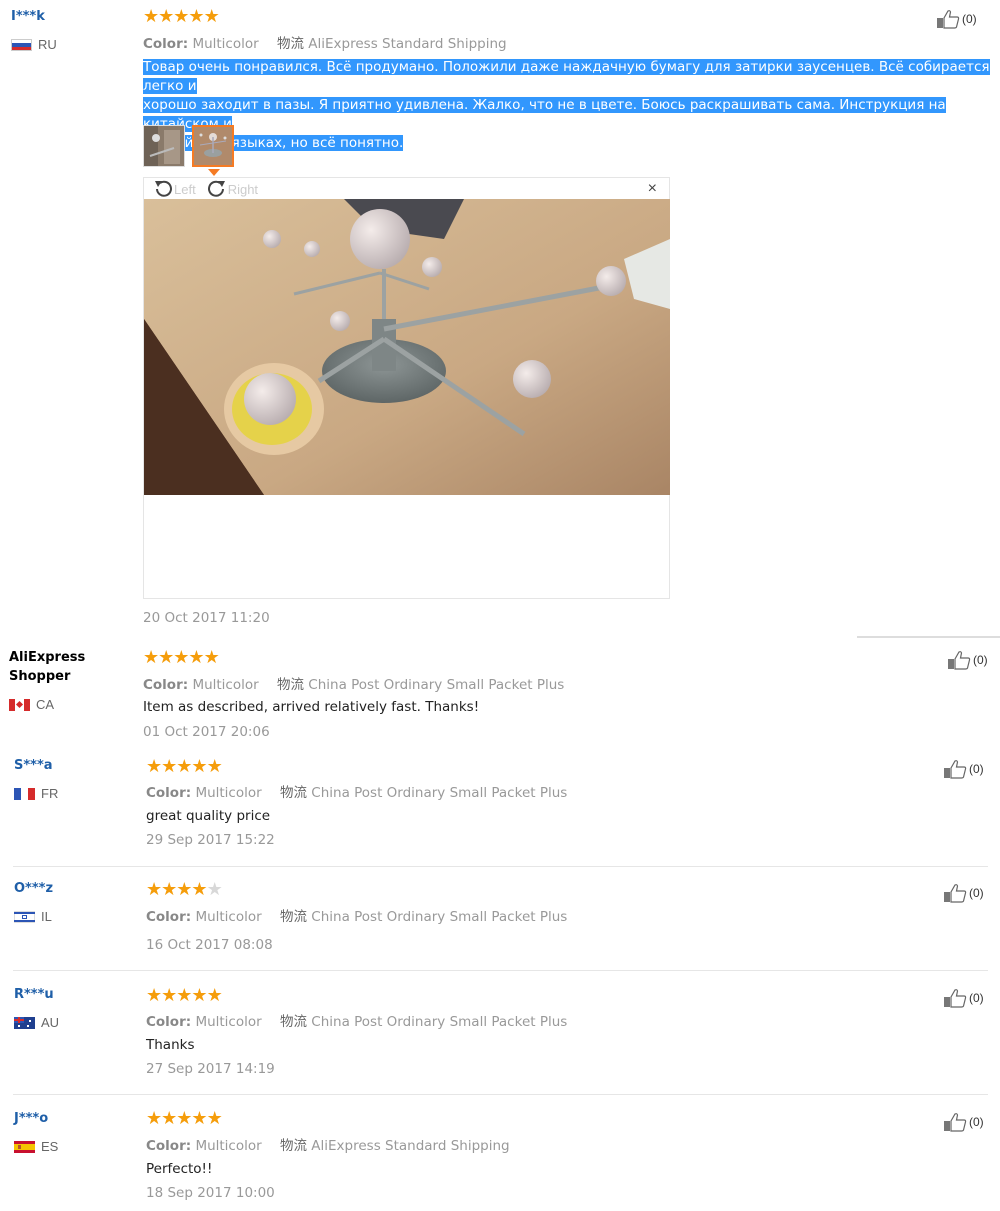 This screenshot has height=1211, width=1000. What do you see at coordinates (179, 1169) in the screenshot?
I see `review-text: Perfecto!!` at bounding box center [179, 1169].